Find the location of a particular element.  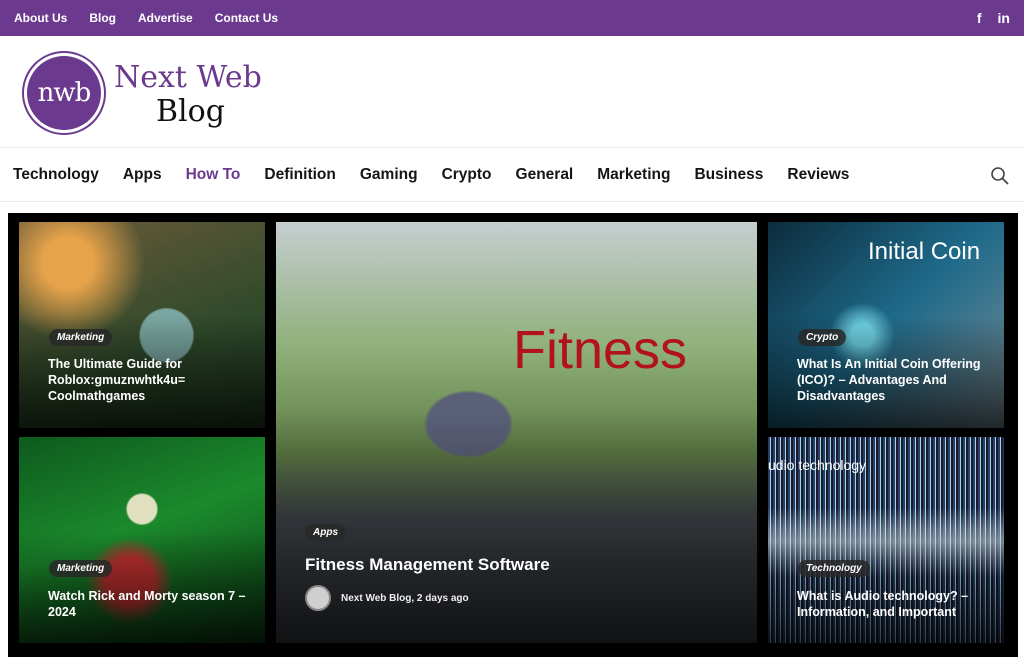

nav-item-business: Business is located at coordinates (728, 175).